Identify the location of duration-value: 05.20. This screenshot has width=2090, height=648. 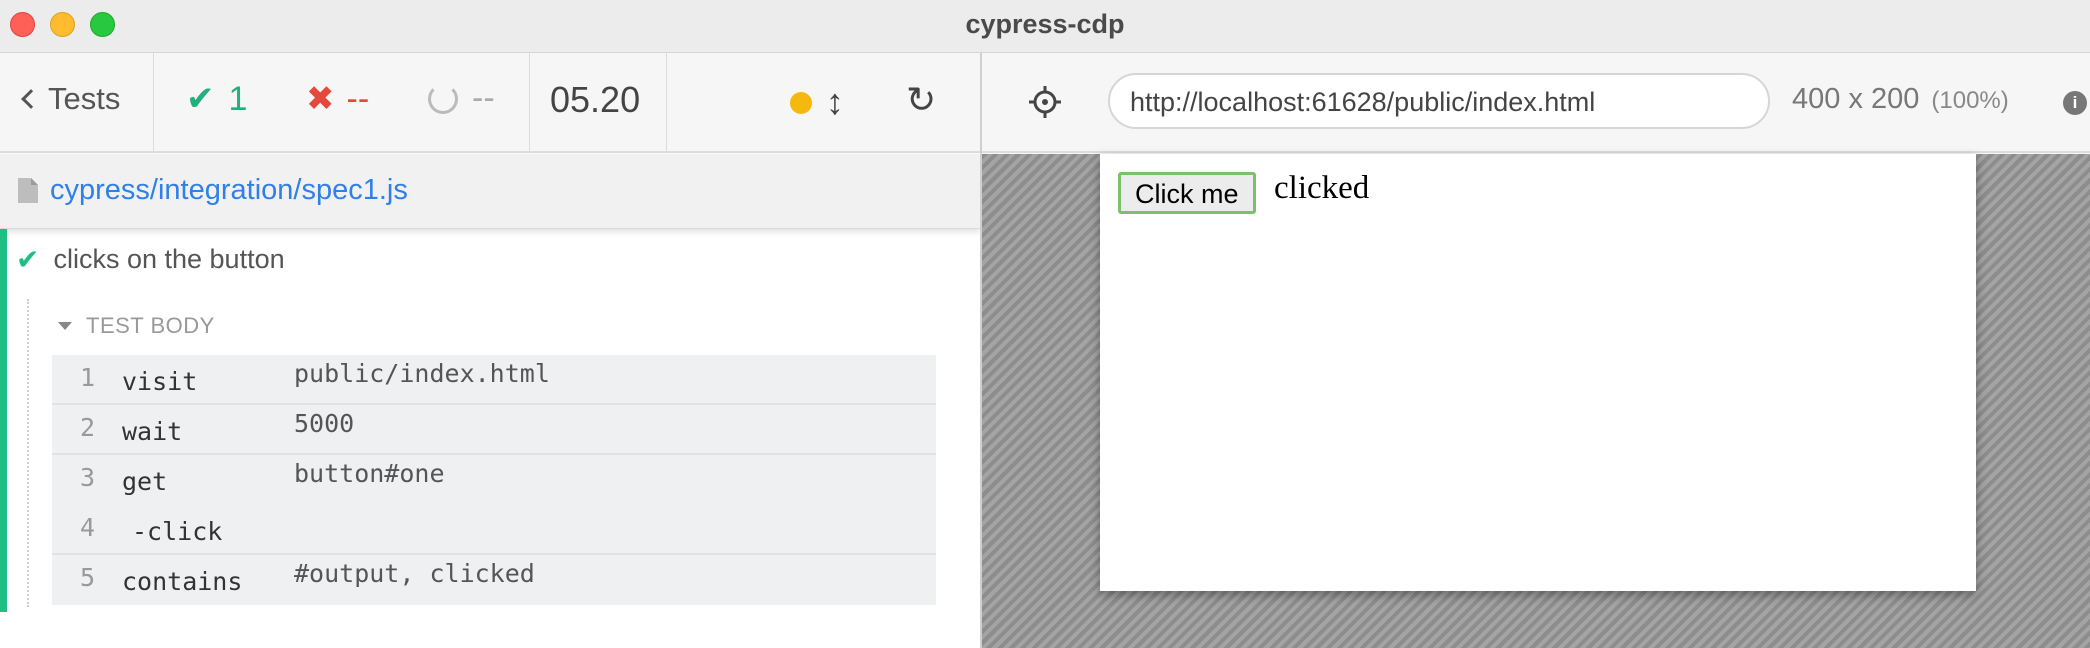
(595, 99).